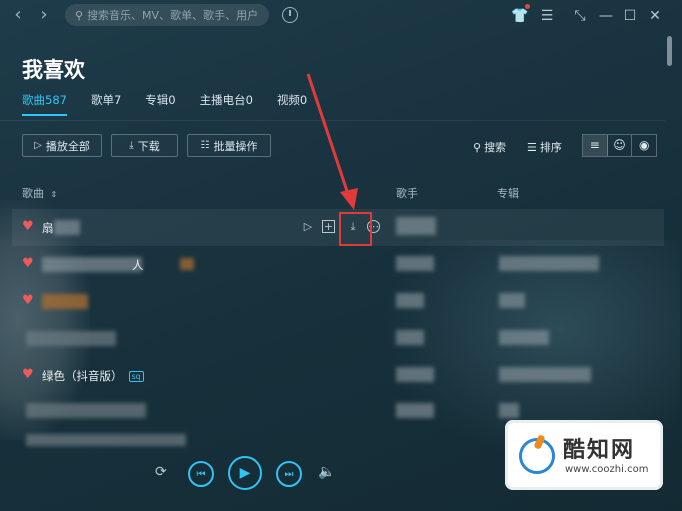  Describe the element at coordinates (580, 16) in the screenshot. I see `mini-mode-icon: ⤡` at that location.